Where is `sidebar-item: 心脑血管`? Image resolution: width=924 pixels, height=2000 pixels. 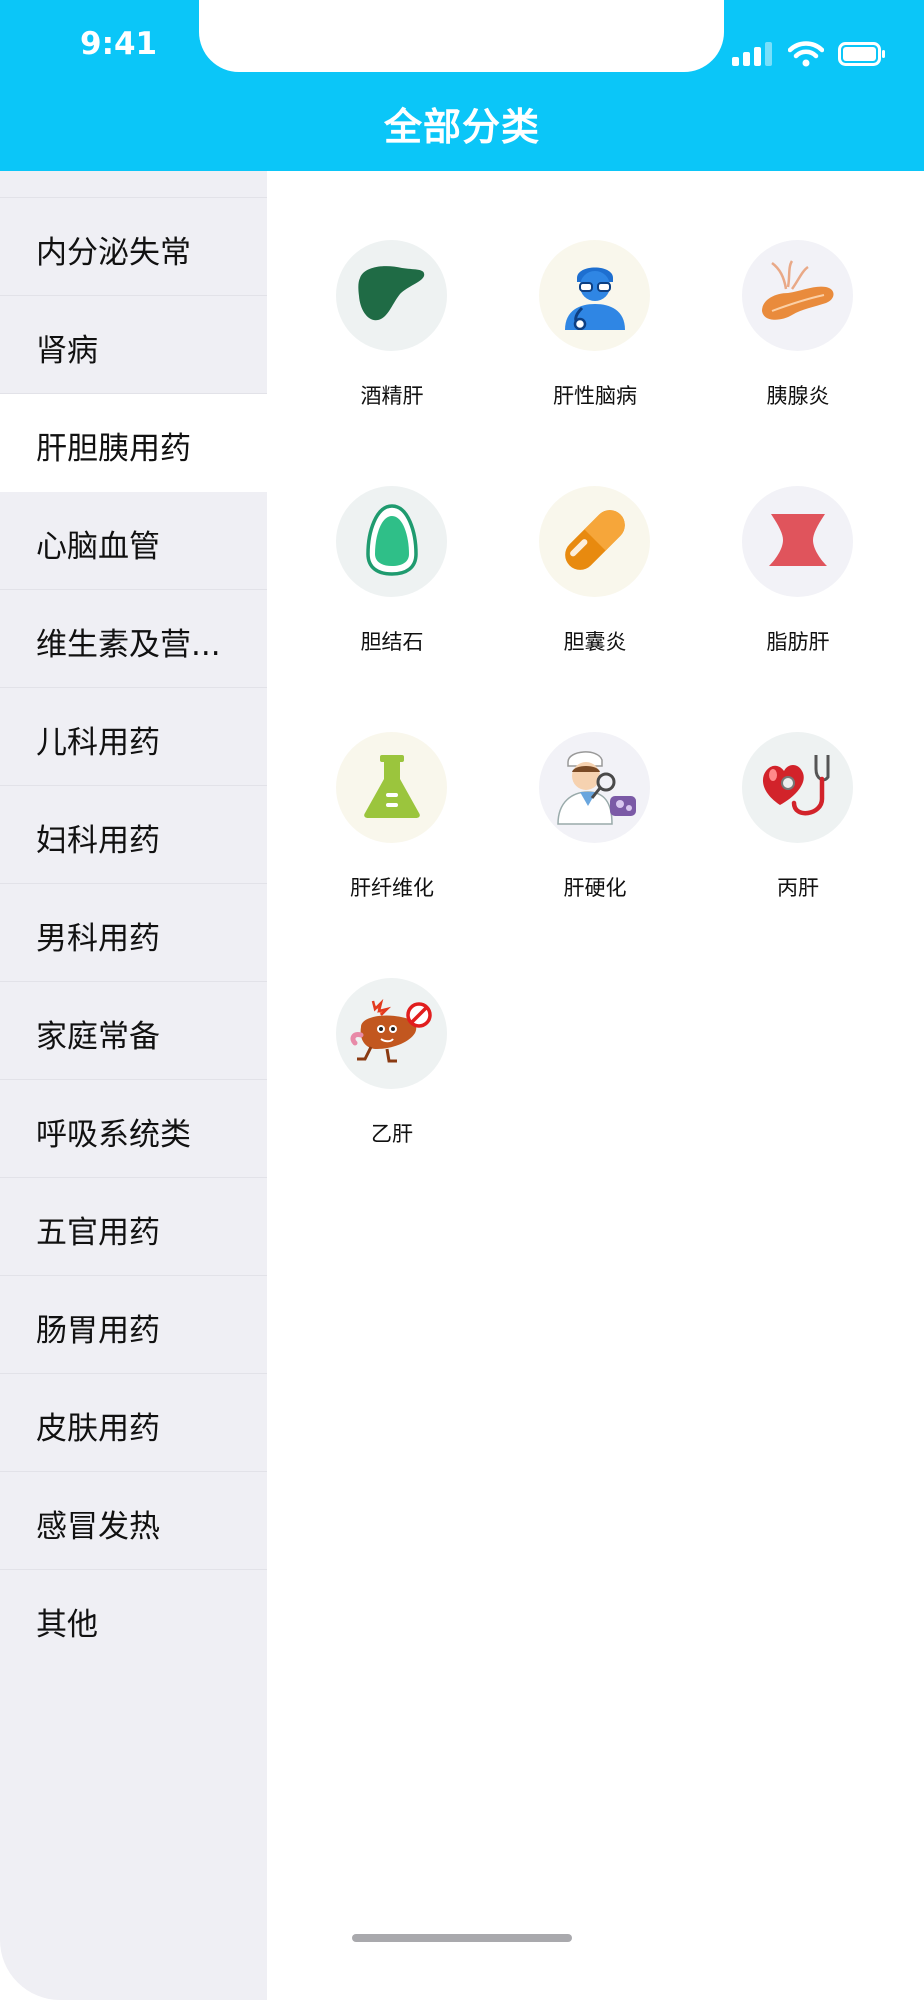
sidebar-item: 心脑血管 is located at coordinates (133, 541).